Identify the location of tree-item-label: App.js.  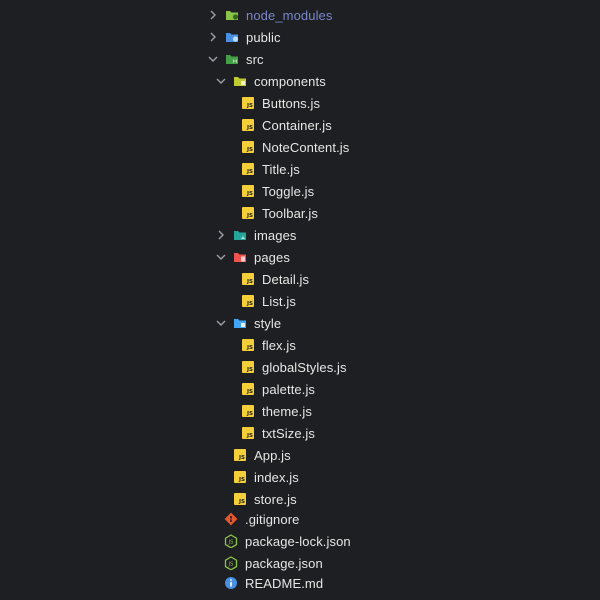
(272, 455).